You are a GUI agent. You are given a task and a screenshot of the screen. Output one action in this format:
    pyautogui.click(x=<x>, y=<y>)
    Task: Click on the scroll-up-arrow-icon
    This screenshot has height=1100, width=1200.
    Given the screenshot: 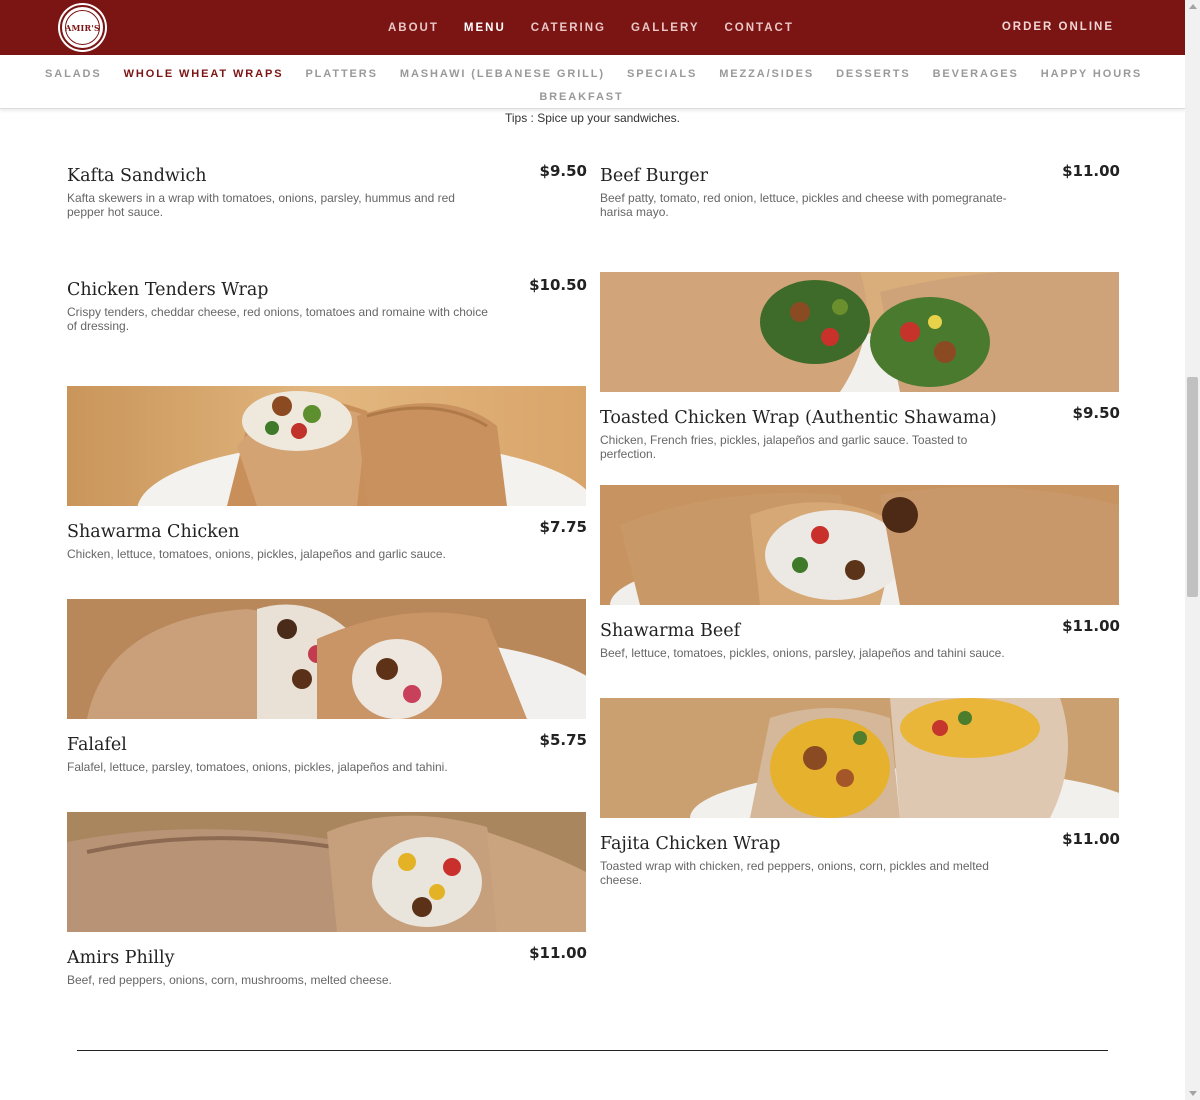 What is the action you would take?
    pyautogui.click(x=1193, y=6)
    